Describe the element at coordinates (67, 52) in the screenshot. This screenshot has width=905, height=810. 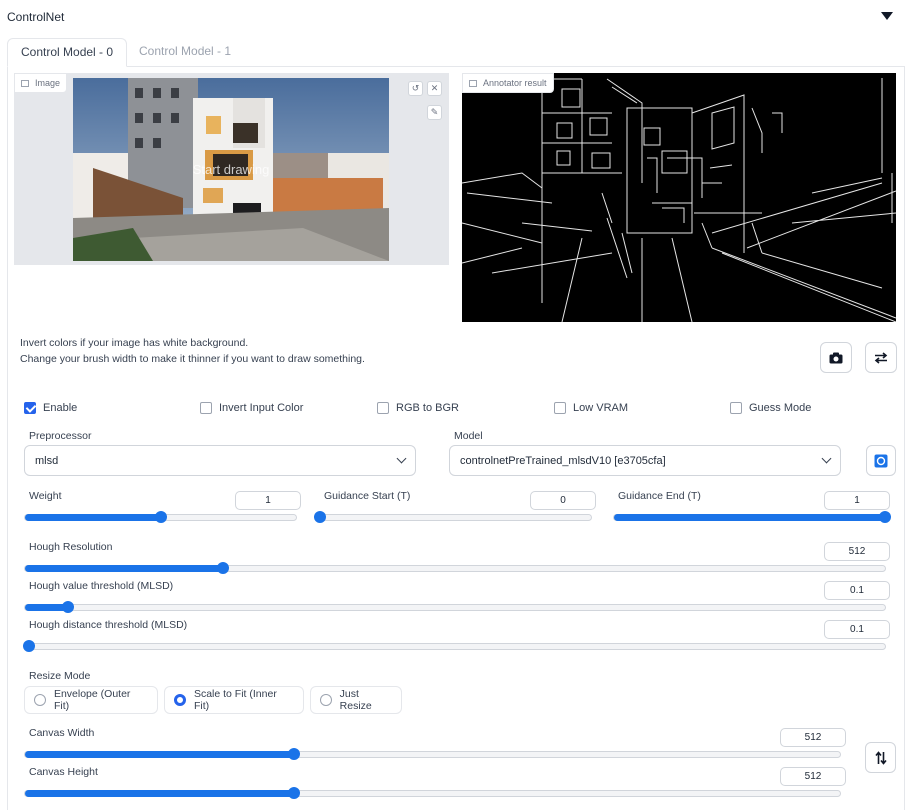
I see `tab-control-model-0: Control Model - 0` at that location.